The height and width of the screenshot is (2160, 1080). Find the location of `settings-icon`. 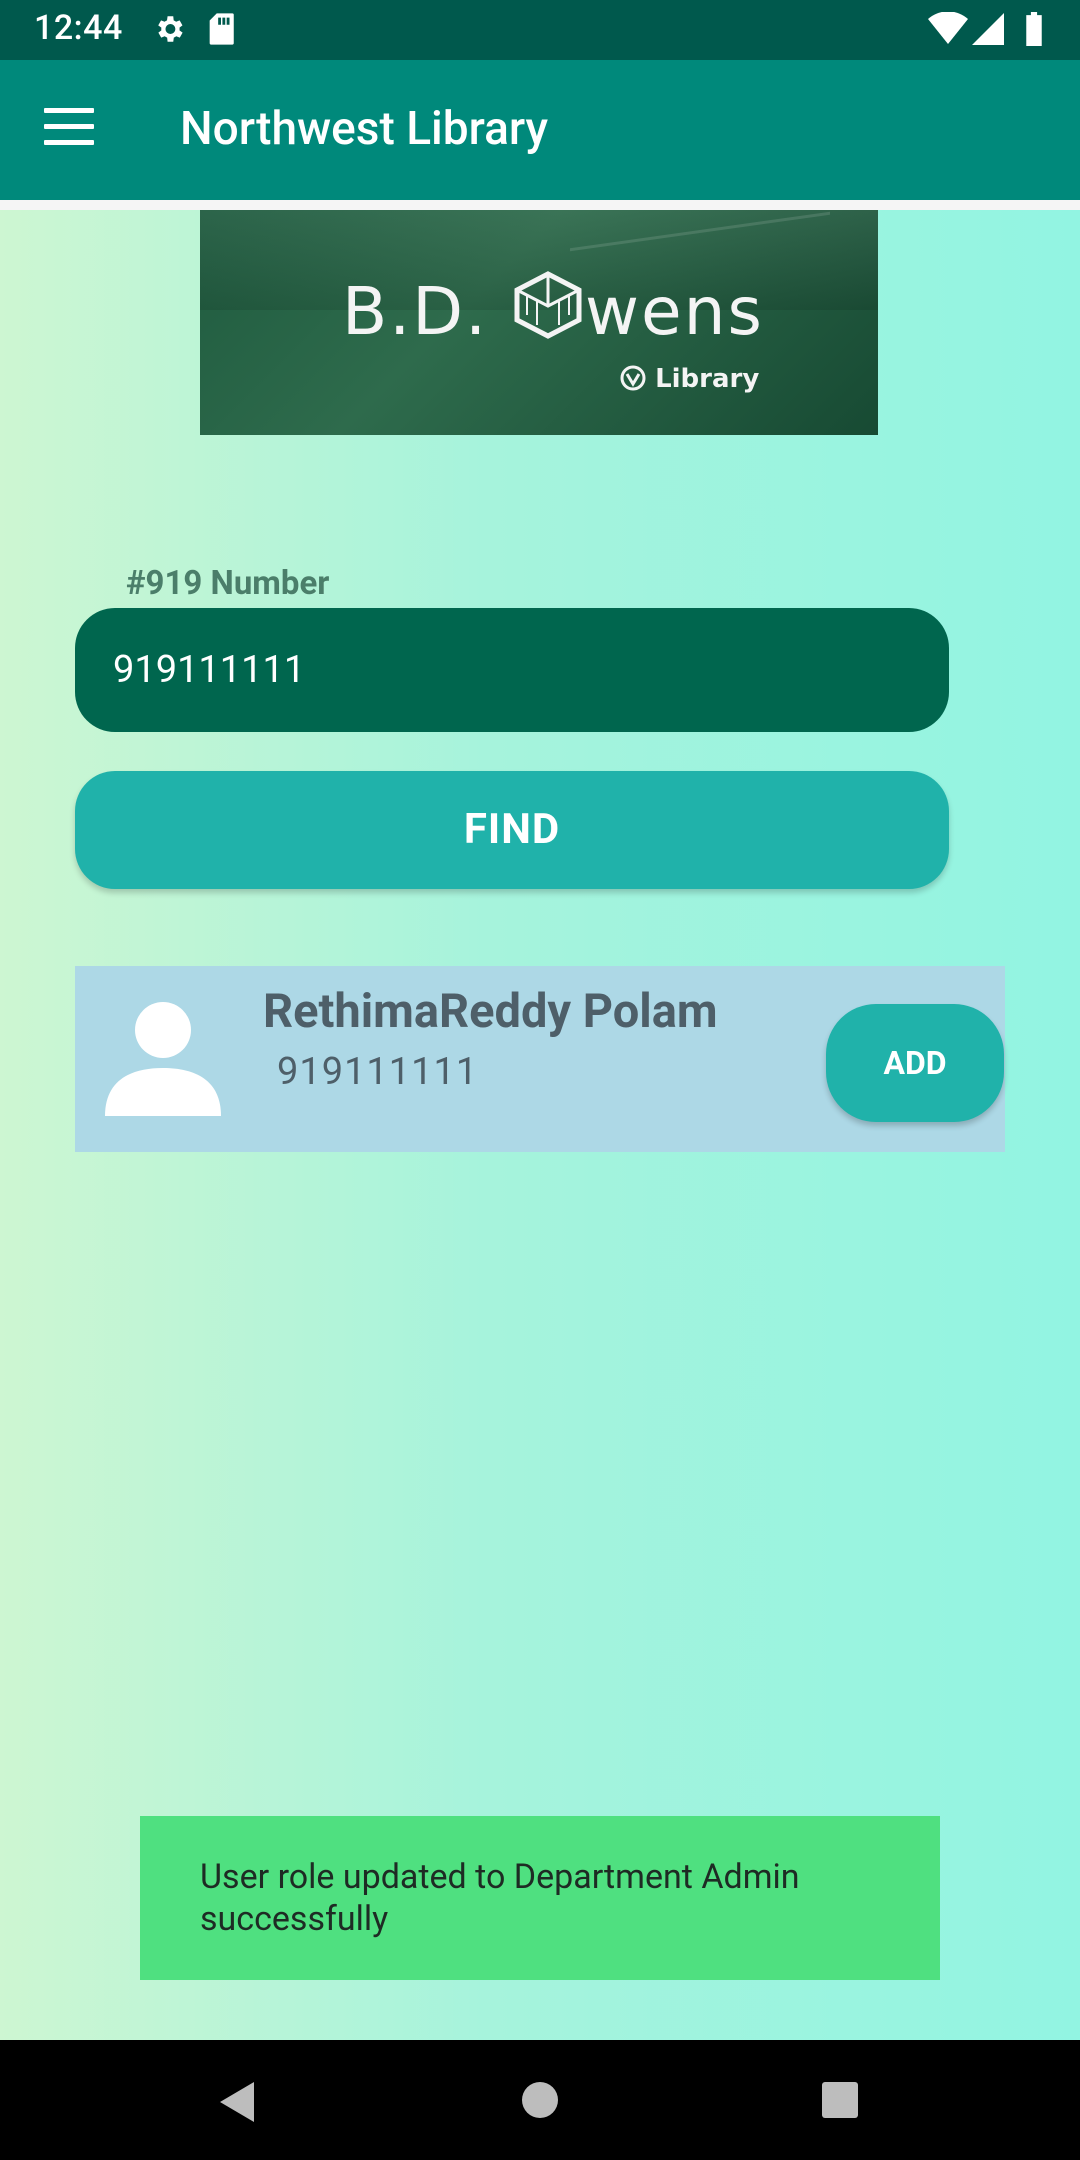

settings-icon is located at coordinates (169, 31).